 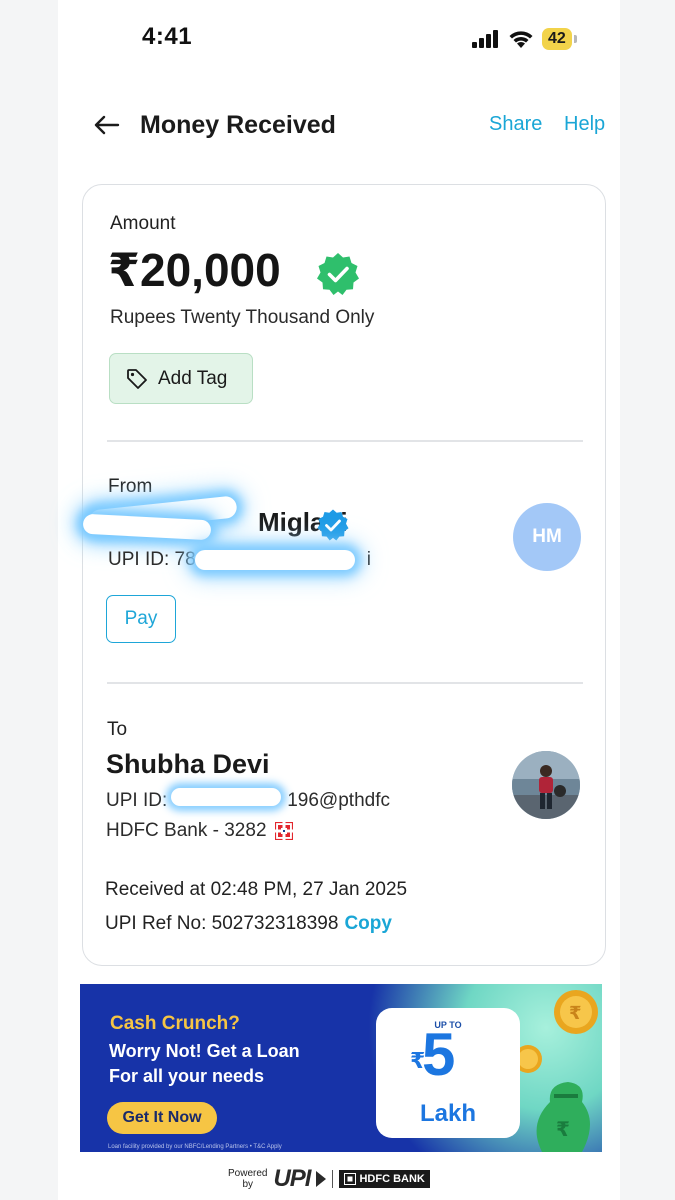 I want to click on sender-upi-suffix: i, so click(x=369, y=559).